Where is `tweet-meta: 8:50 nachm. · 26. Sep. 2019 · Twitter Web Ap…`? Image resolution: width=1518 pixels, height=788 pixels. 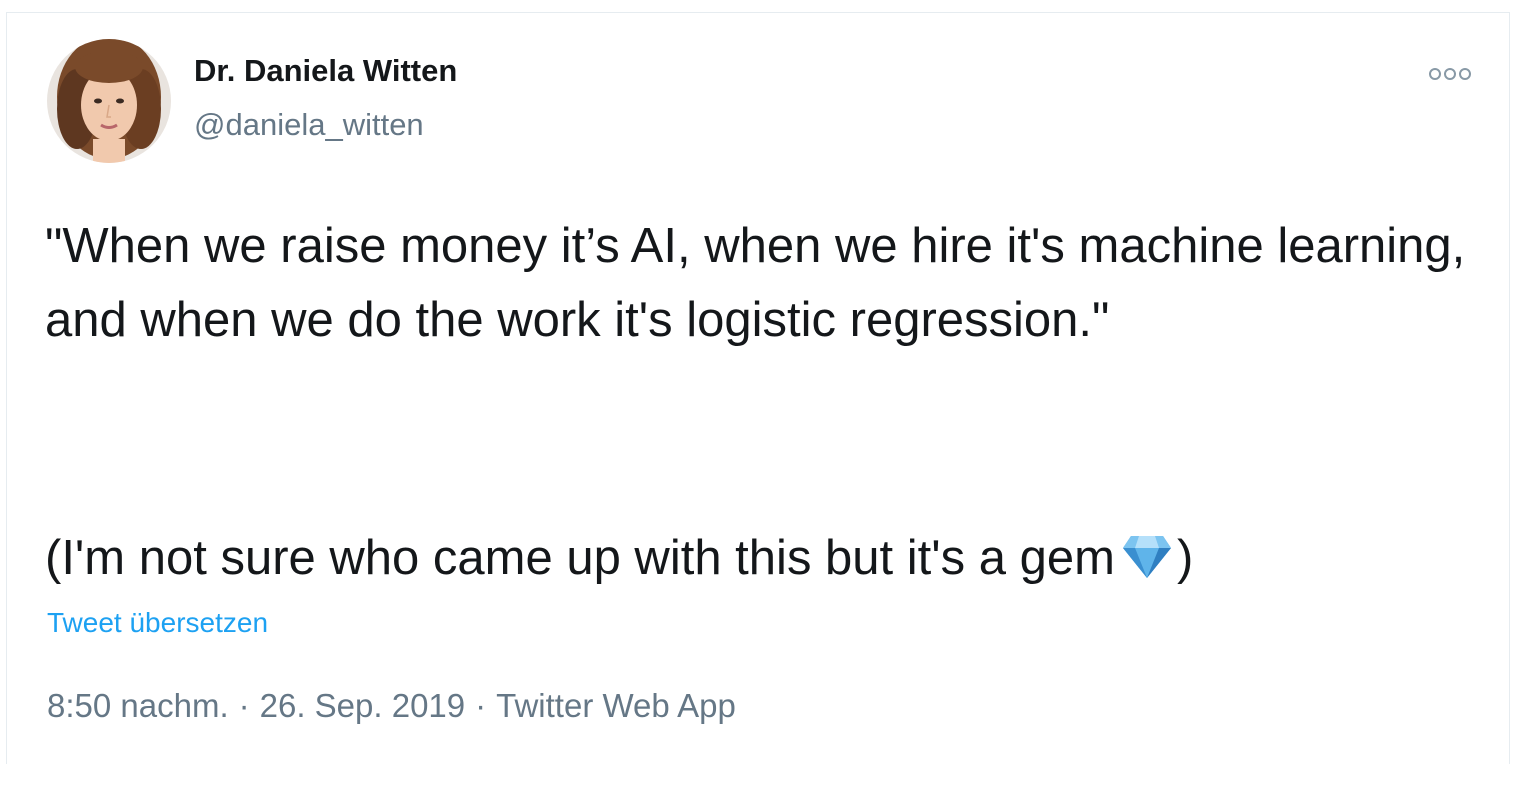 tweet-meta: 8:50 nachm. · 26. Sep. 2019 · Twitter Web Ap… is located at coordinates (391, 706).